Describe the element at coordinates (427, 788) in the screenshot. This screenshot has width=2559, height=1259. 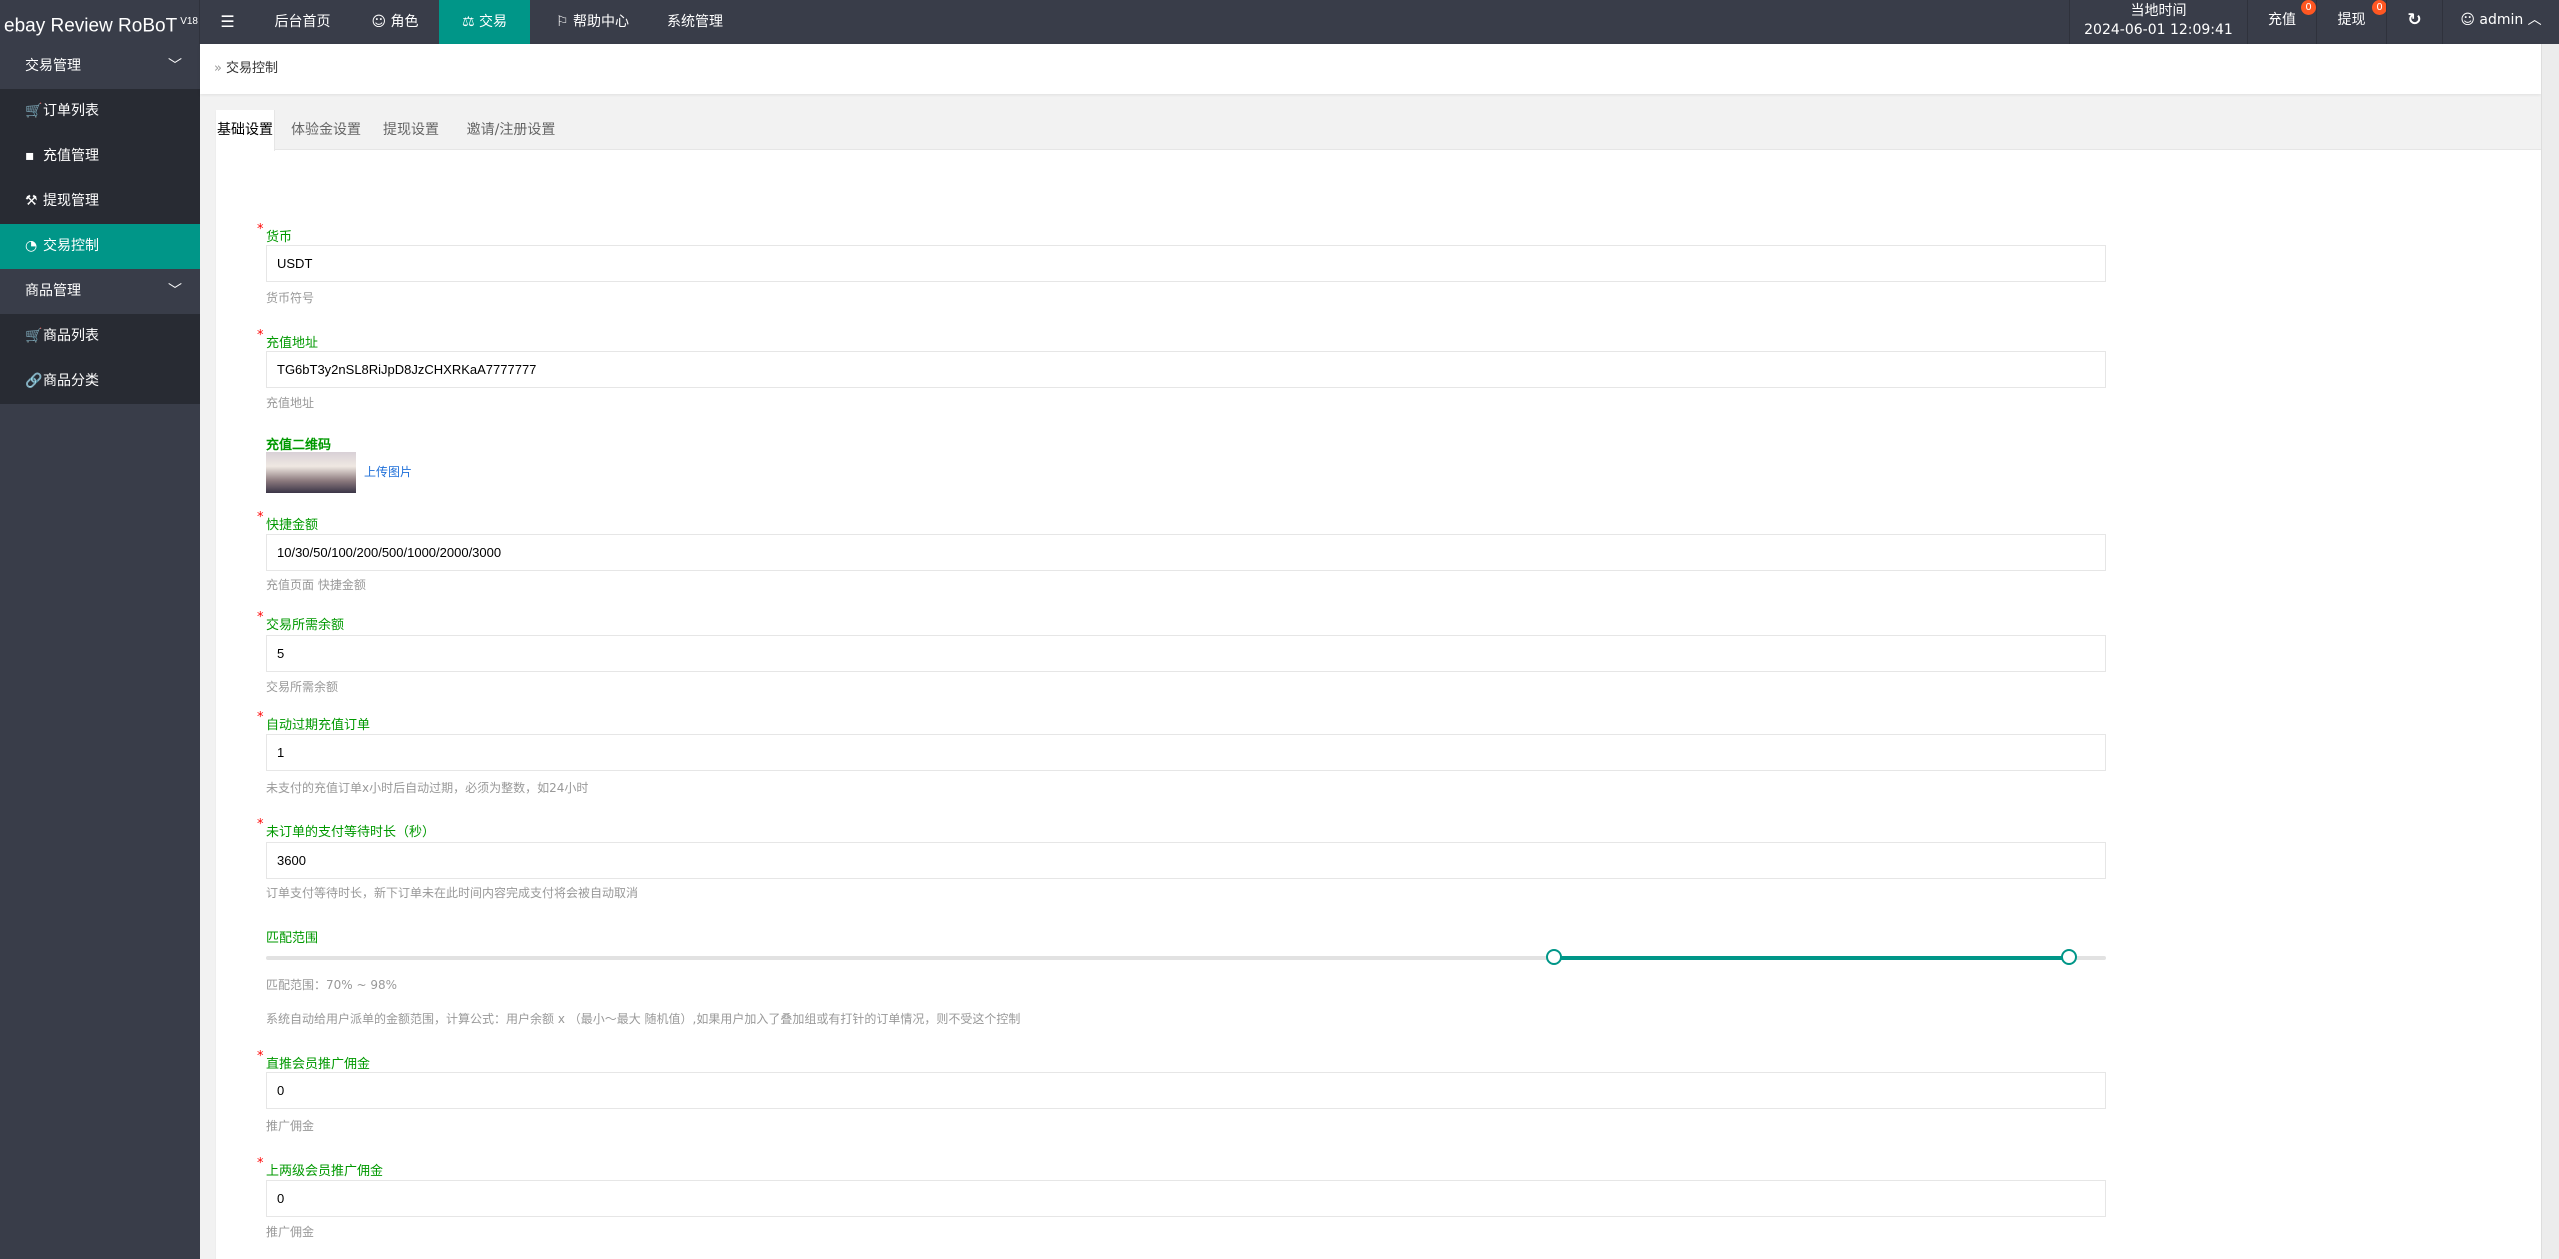
I see `expire-help: 未支付的充值订单x小时后自动过期，必须为整数，如24小时` at that location.